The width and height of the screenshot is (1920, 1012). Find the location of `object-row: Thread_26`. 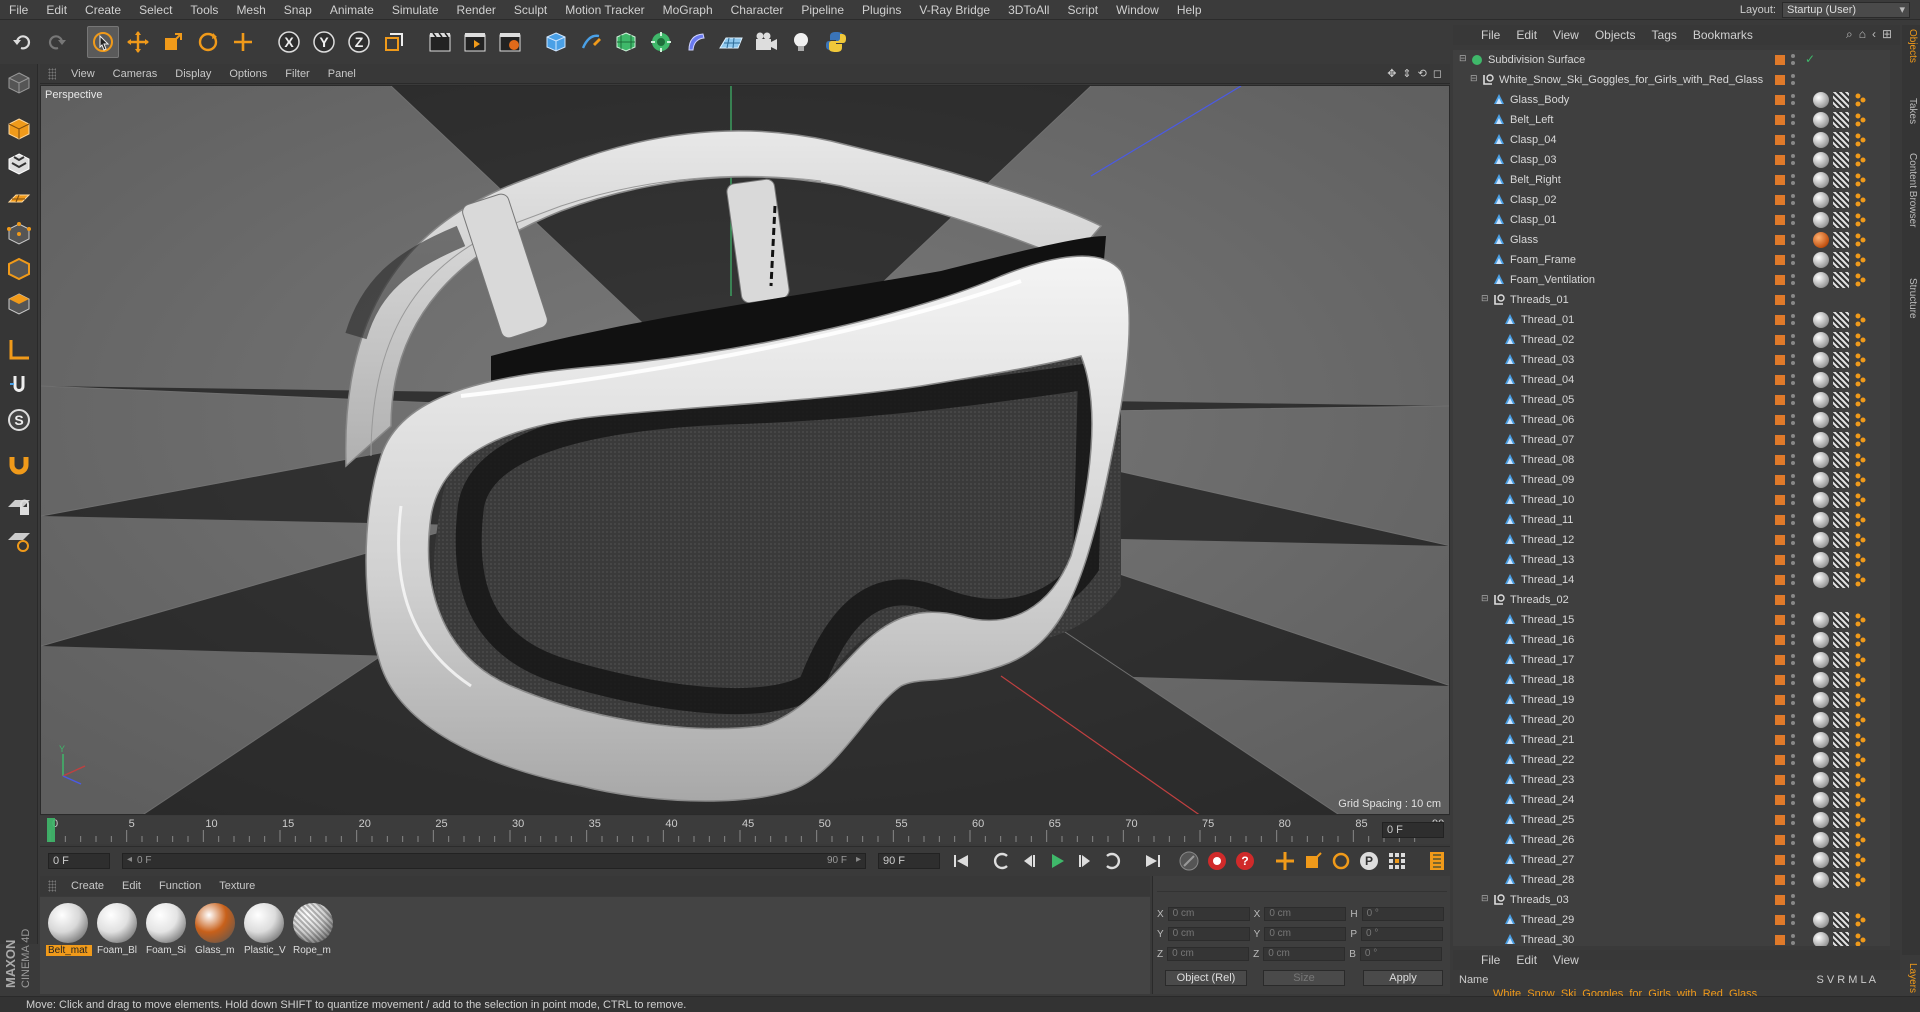

object-row: Thread_26 is located at coordinates (1671, 840).